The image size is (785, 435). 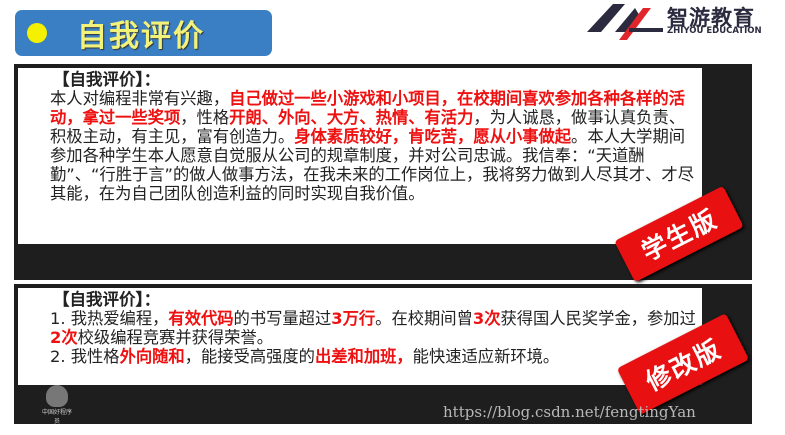 I want to click on text-segment: 校级编程竞赛并获得荣誉。, so click(x=175, y=337).